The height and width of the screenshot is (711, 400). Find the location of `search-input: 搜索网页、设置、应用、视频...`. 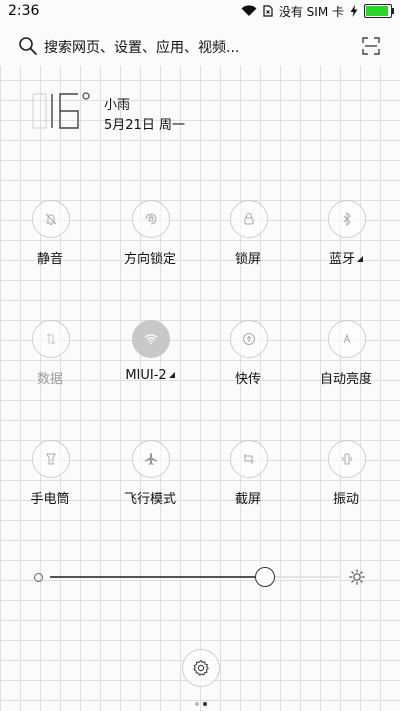

search-input: 搜索网页、设置、应用、视频... is located at coordinates (141, 47).